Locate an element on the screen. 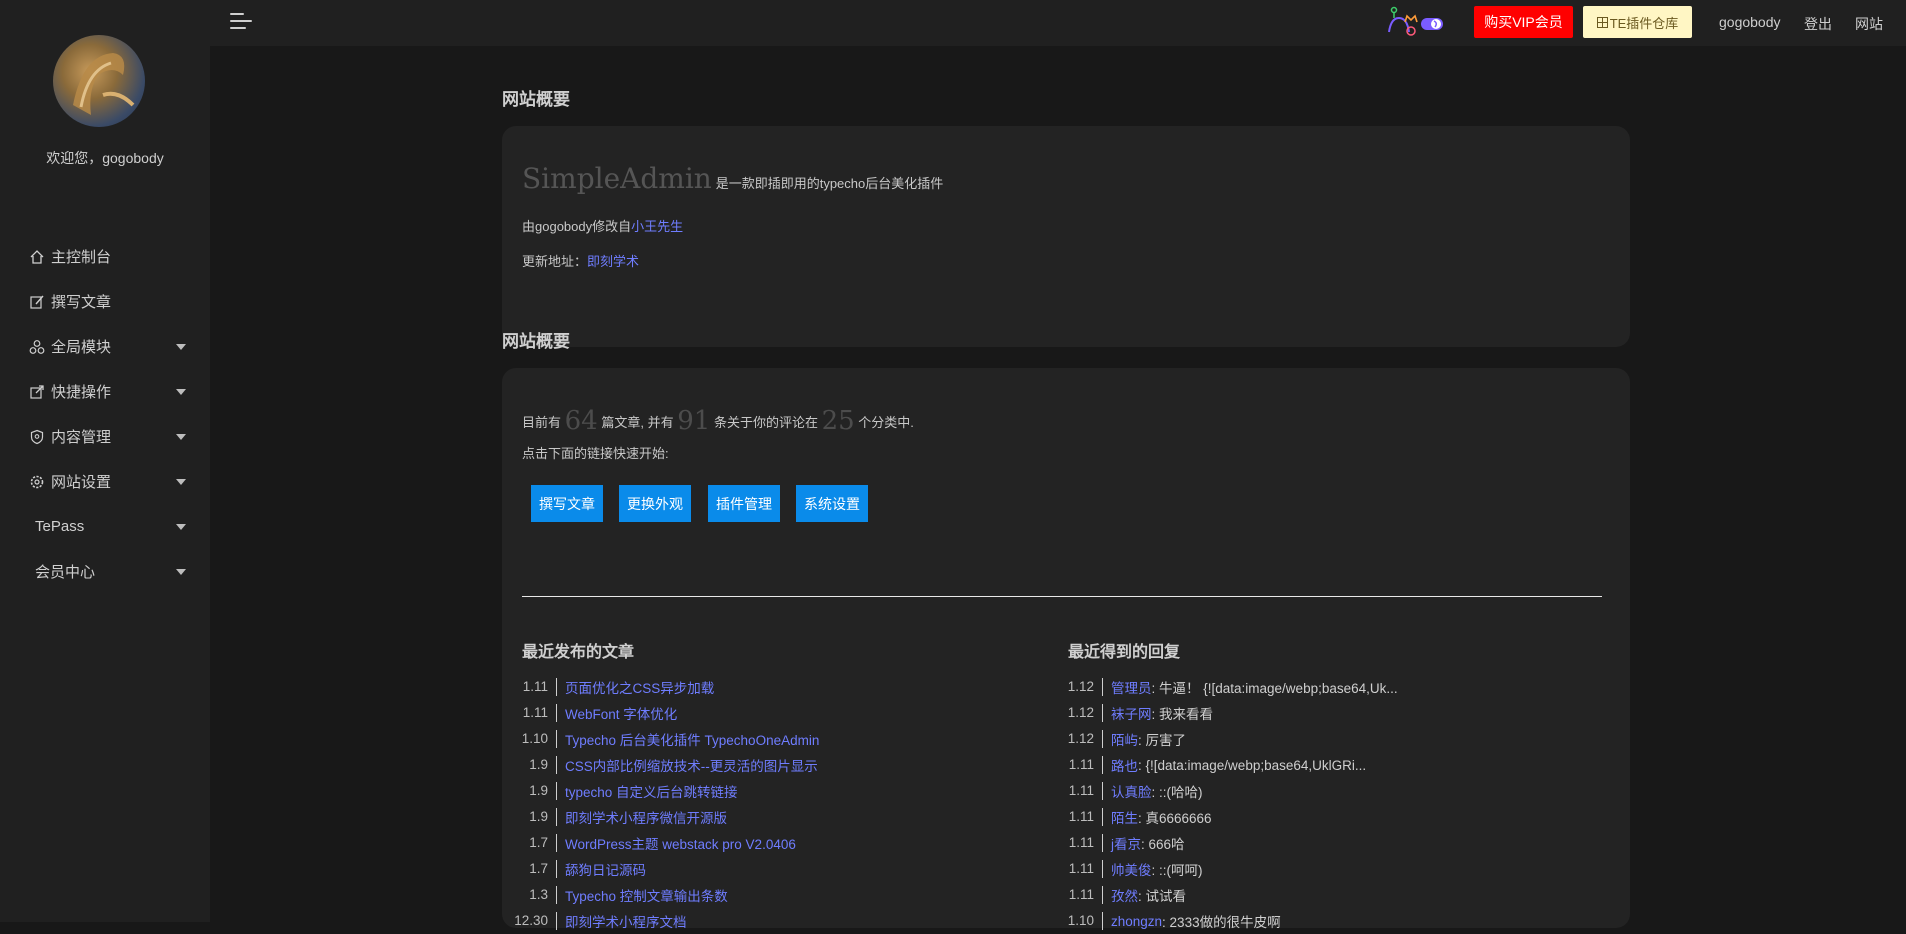 This screenshot has width=1906, height=934. write-post-button: 撰写文章 is located at coordinates (567, 503).